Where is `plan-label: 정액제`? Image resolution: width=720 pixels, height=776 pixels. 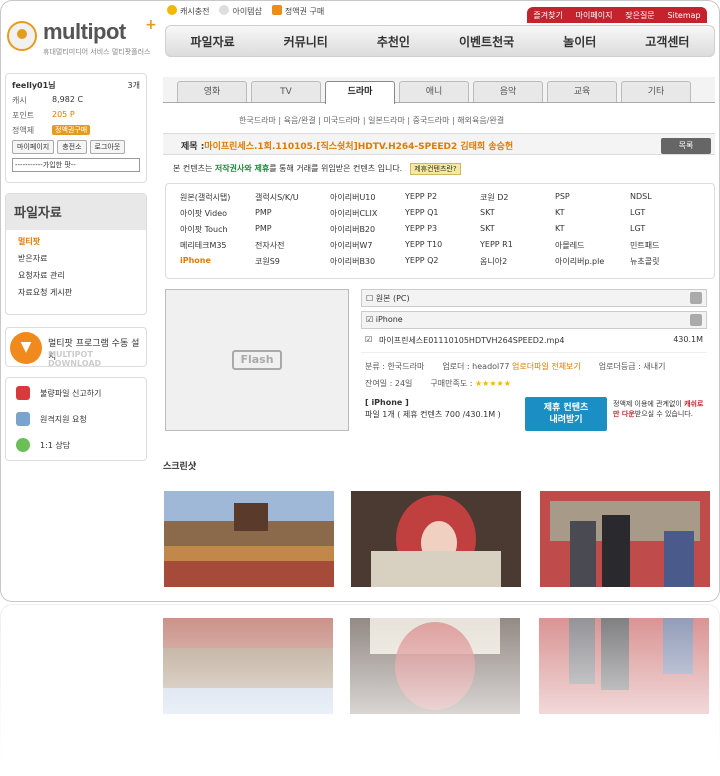
plan-label: 정액제 is located at coordinates (23, 130).